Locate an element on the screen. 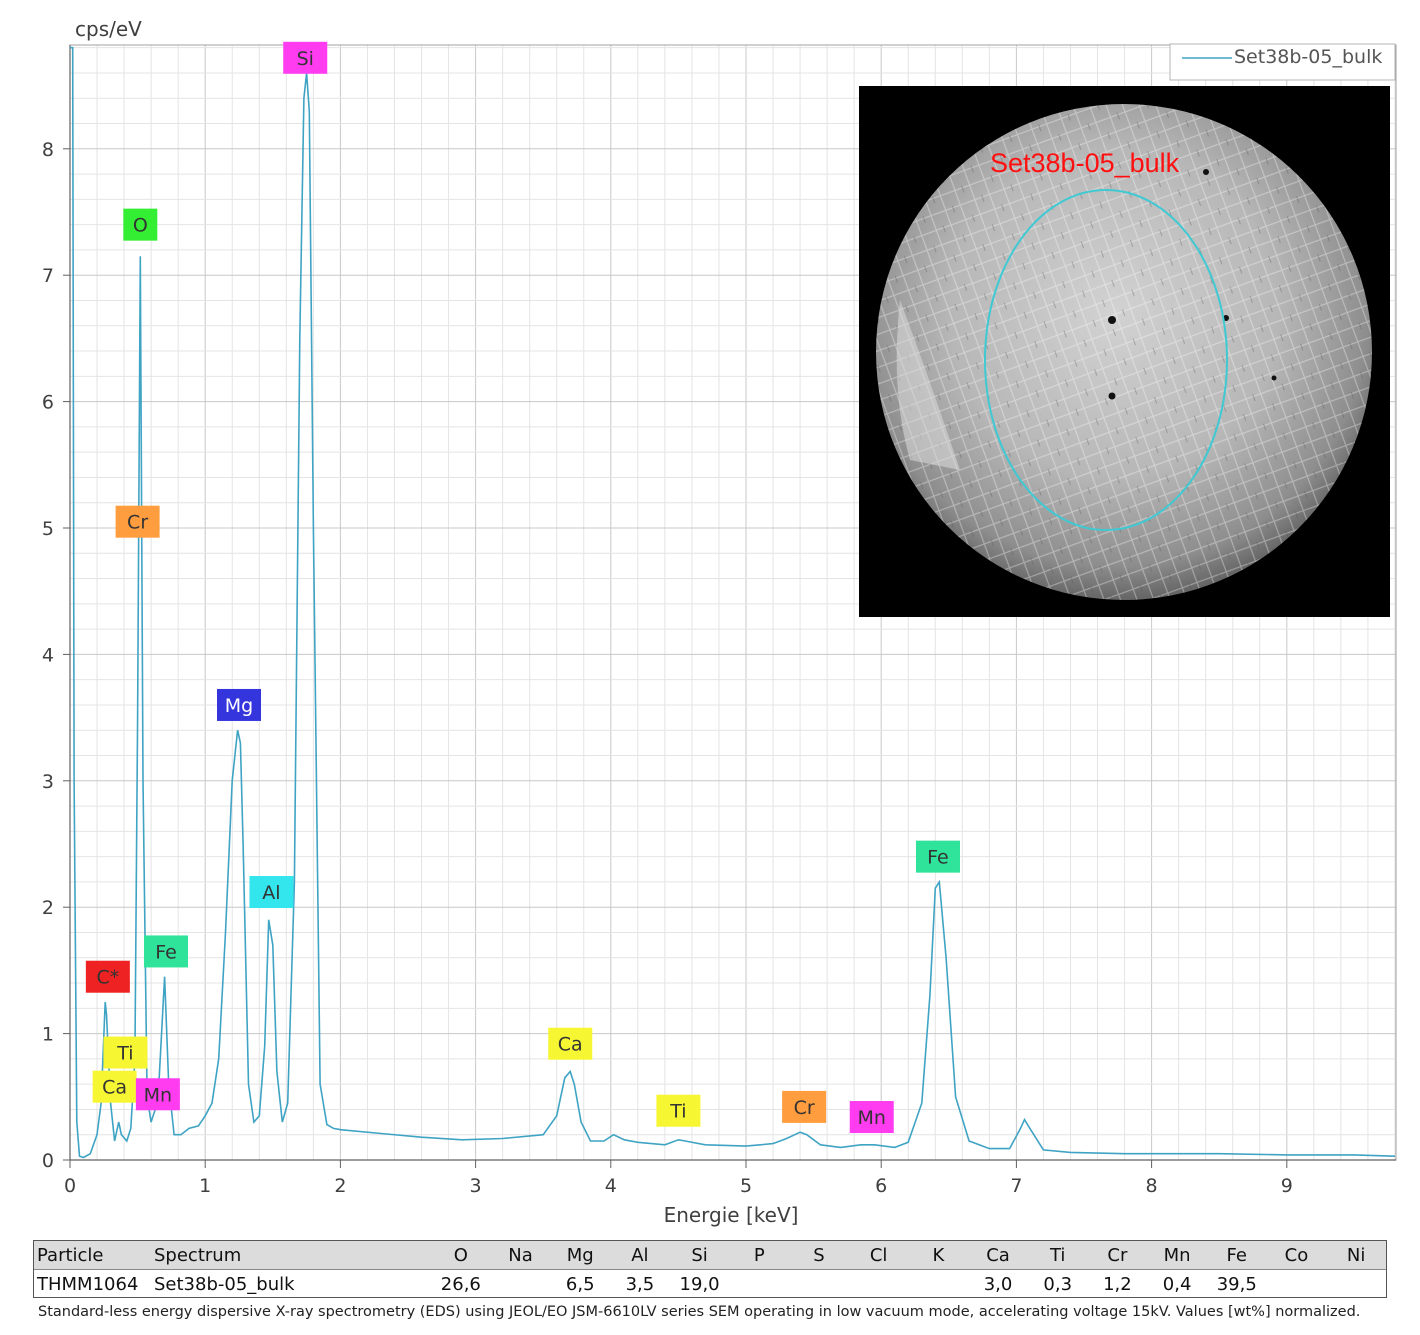  peak-label-text: Fe is located at coordinates (938, 858).